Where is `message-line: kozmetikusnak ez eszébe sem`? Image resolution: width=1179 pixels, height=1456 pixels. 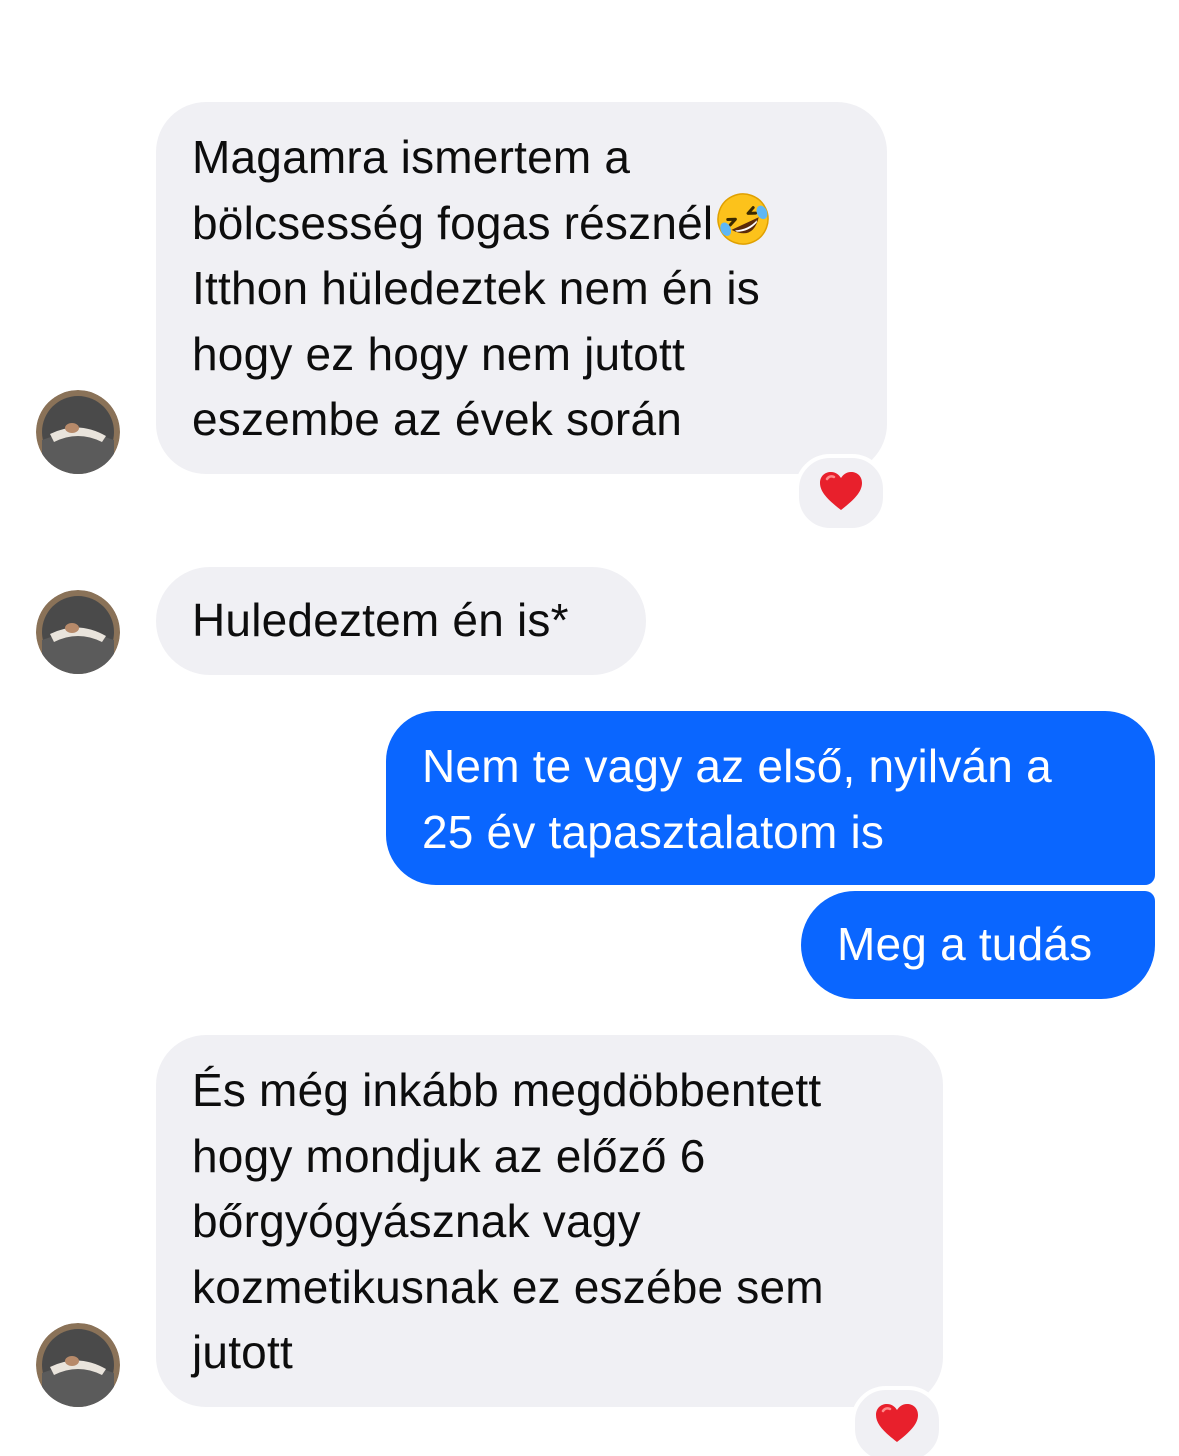
message-line: kozmetikusnak ez eszébe sem is located at coordinates (508, 1286).